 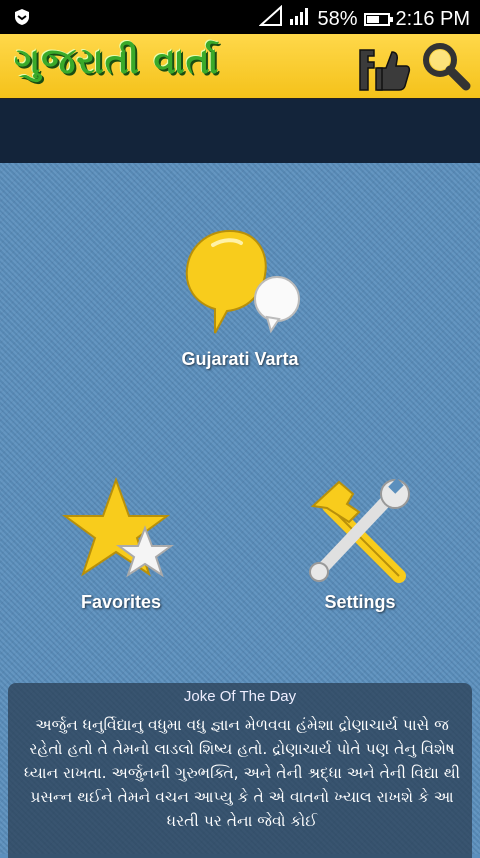 What do you see at coordinates (360, 602) in the screenshot?
I see `settings-label: Settings` at bounding box center [360, 602].